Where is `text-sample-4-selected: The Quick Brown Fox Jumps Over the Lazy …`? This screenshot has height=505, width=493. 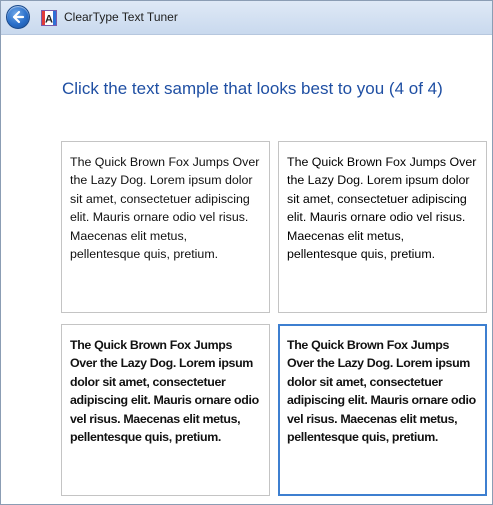
text-sample-4-selected: The Quick Brown Fox Jumps Over the Lazy … is located at coordinates (382, 410).